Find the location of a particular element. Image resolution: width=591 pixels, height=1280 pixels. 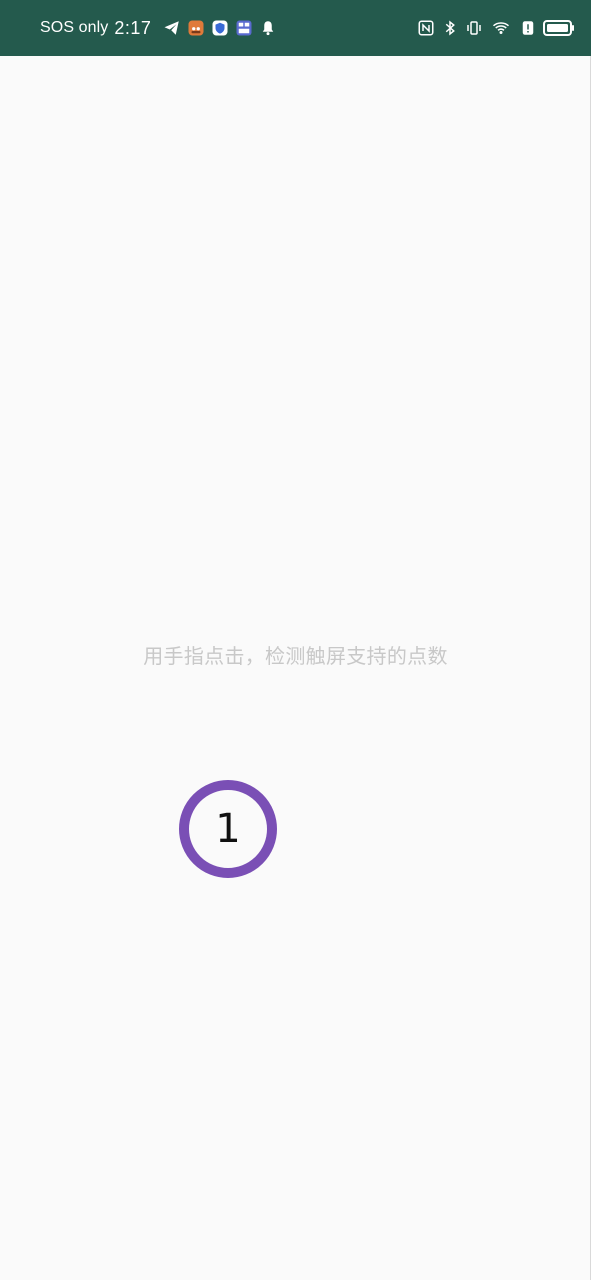

system-icons is located at coordinates (496, 28).